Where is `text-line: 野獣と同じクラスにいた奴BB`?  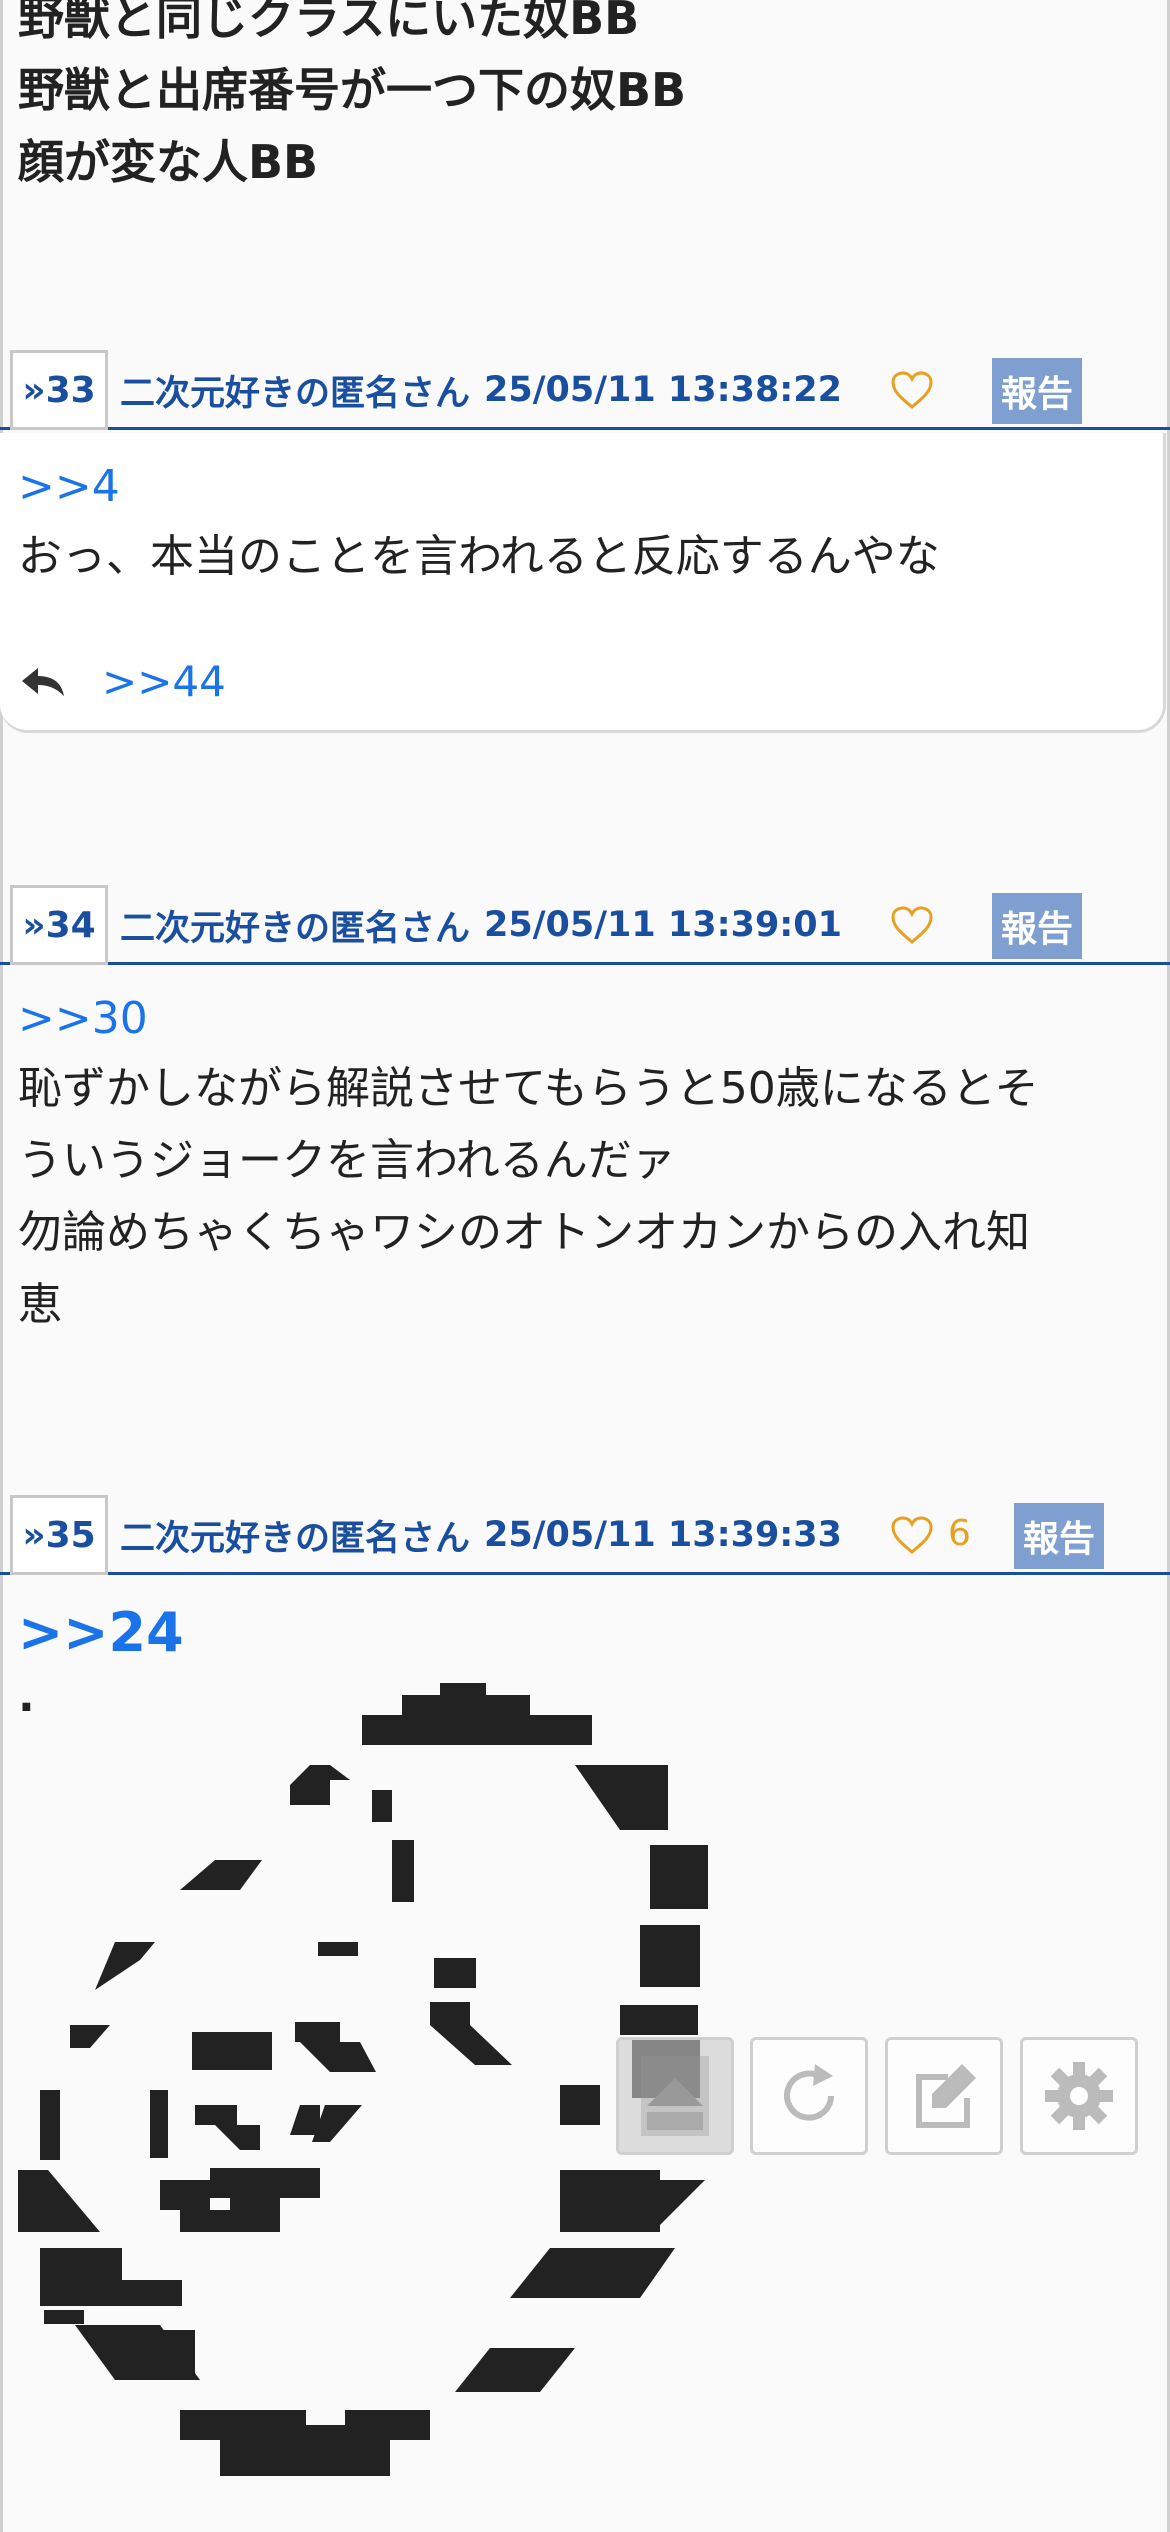 text-line: 野獣と同じクラスにいた奴BB is located at coordinates (329, 22).